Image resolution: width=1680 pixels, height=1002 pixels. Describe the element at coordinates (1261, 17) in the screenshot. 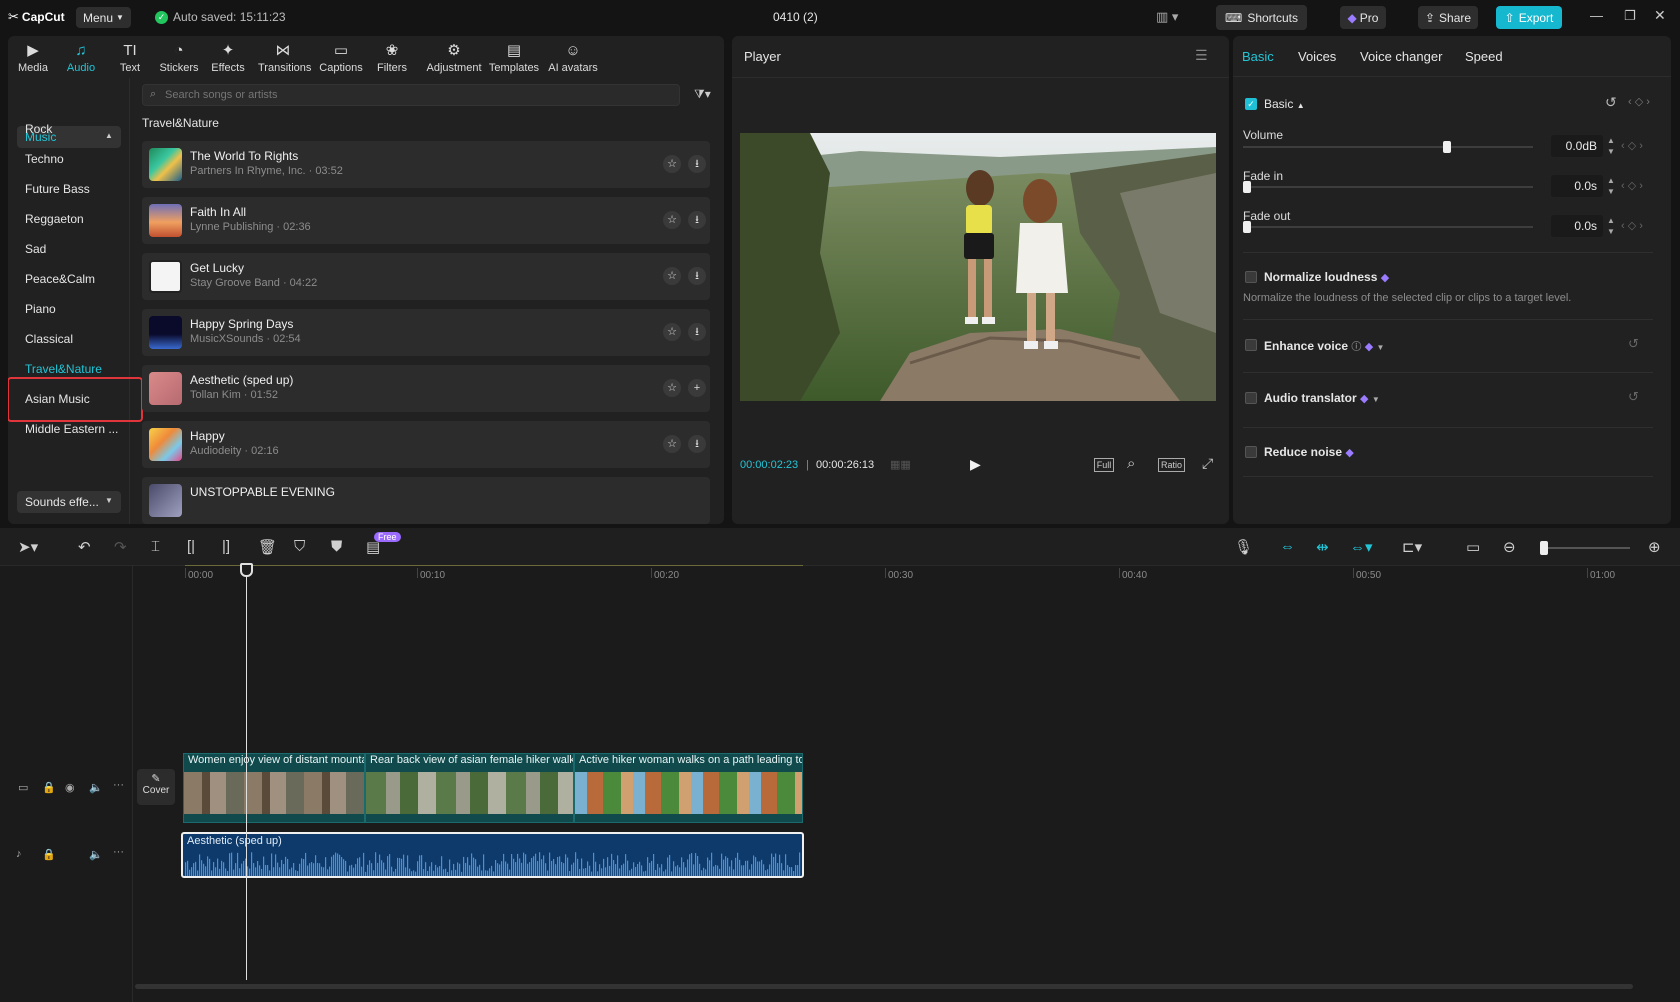

I see `shortcuts-button: ⌨ Shortcuts` at that location.